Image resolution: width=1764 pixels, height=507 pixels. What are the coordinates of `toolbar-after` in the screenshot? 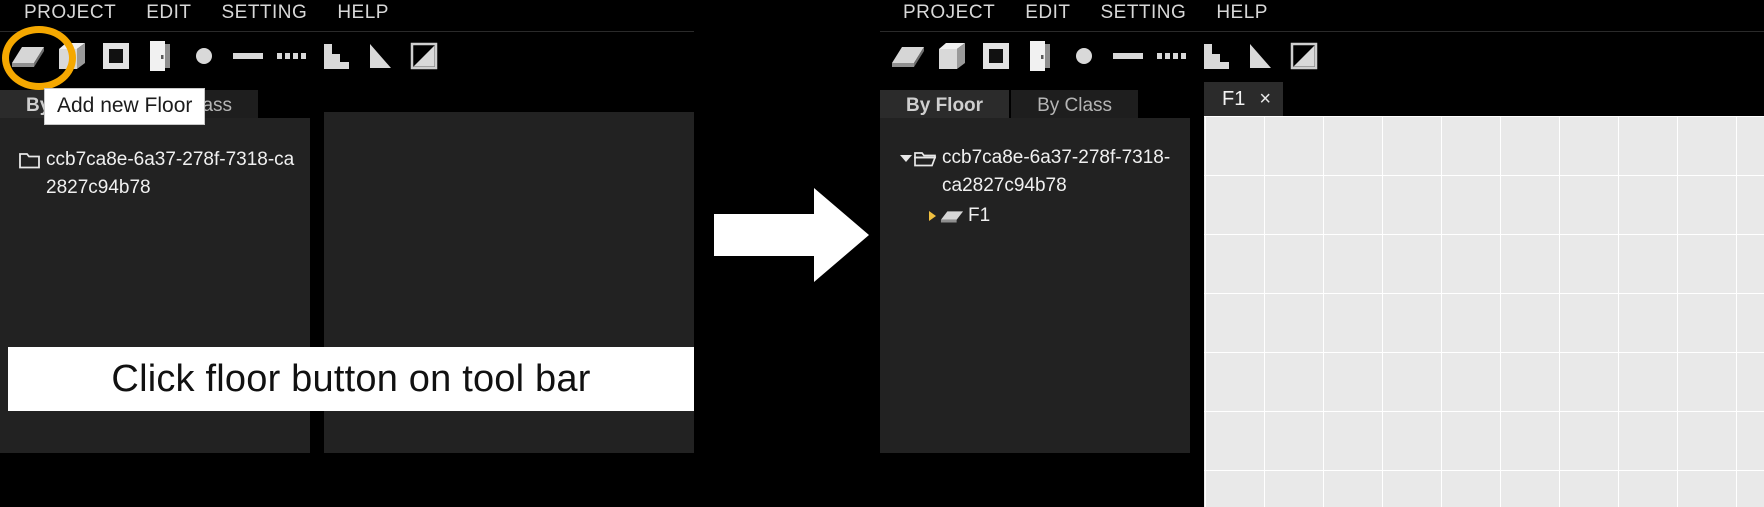 It's located at (1106, 56).